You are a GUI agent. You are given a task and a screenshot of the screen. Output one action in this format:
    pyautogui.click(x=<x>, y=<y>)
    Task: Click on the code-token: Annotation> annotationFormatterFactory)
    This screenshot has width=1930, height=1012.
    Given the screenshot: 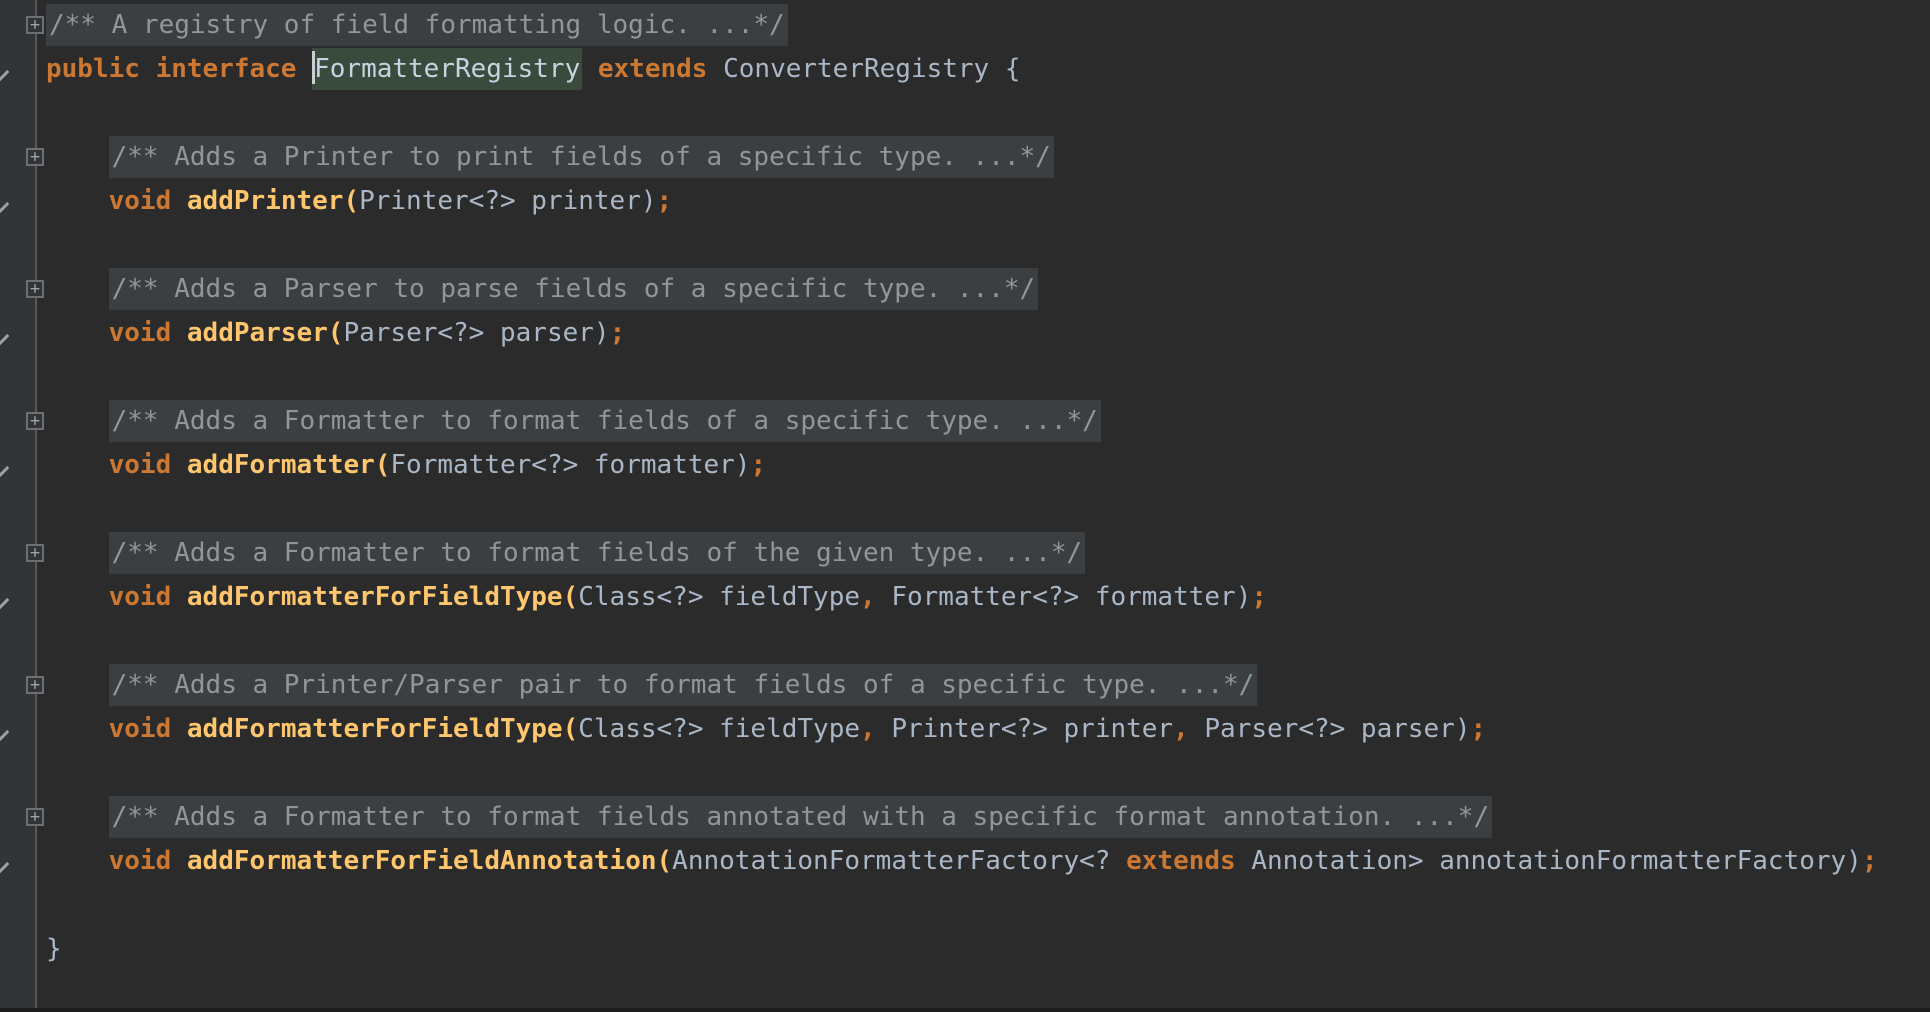 What is the action you would take?
    pyautogui.click(x=1548, y=861)
    